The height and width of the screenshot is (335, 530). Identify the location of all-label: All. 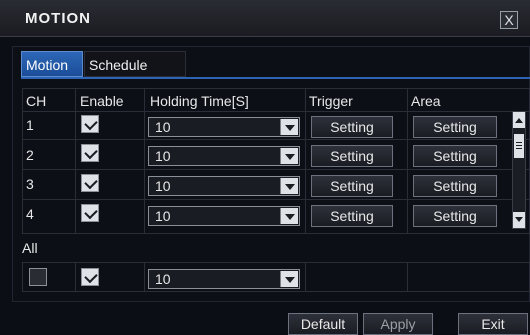
(30, 248).